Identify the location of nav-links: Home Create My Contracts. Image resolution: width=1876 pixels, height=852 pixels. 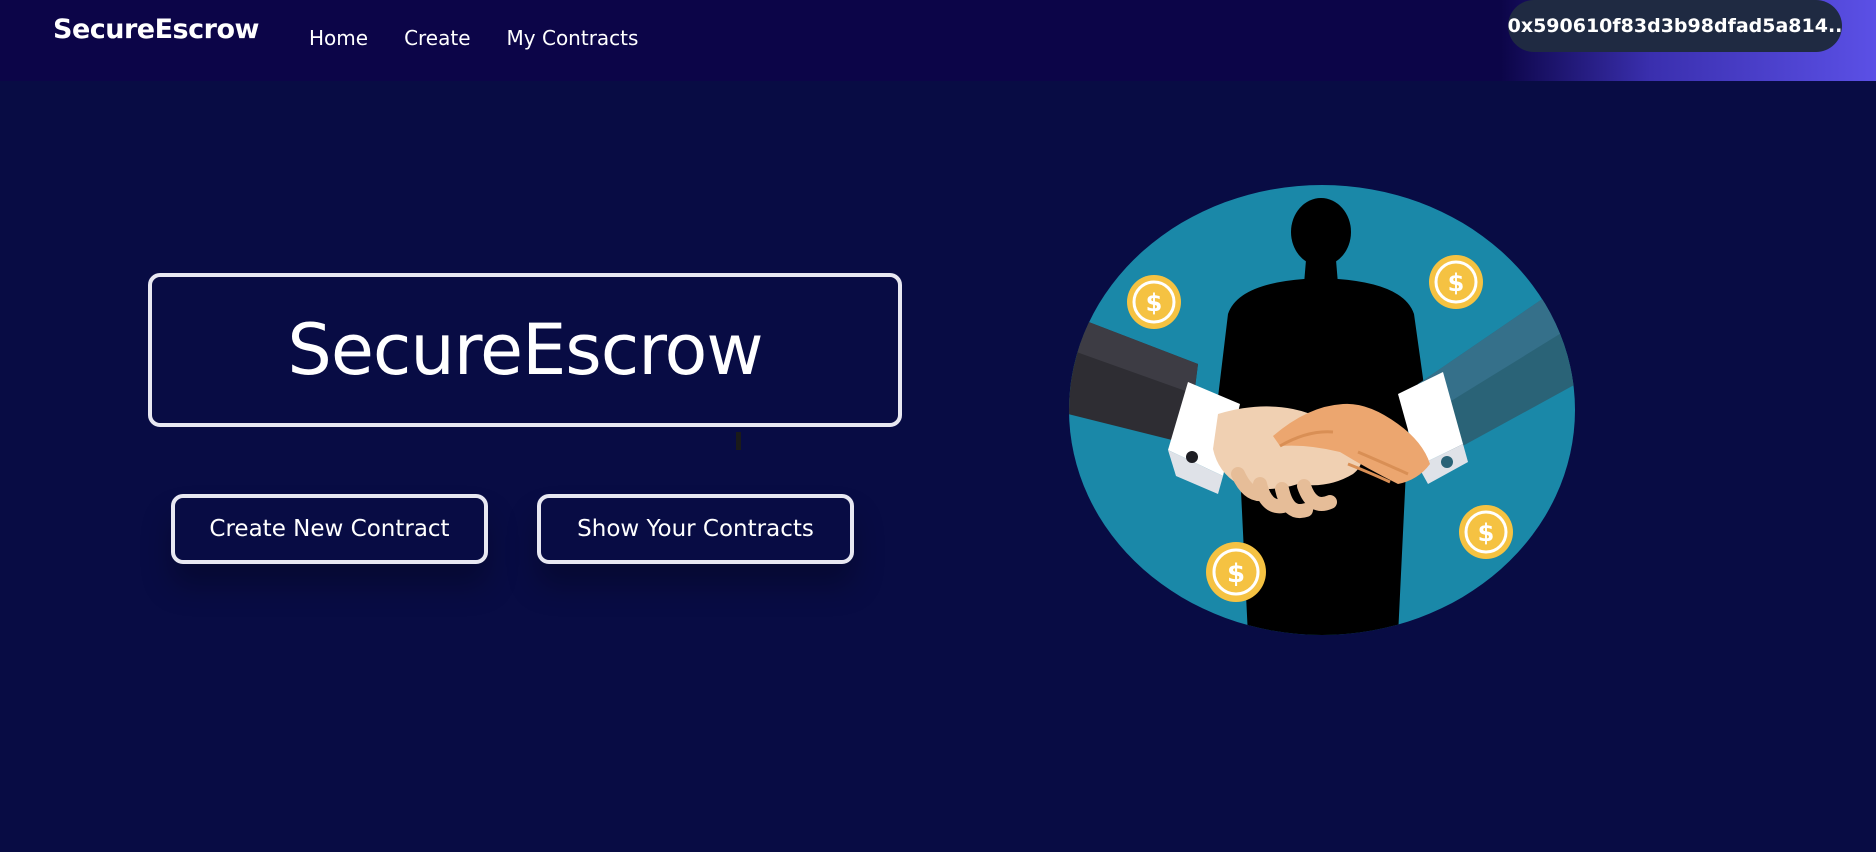
(473, 38).